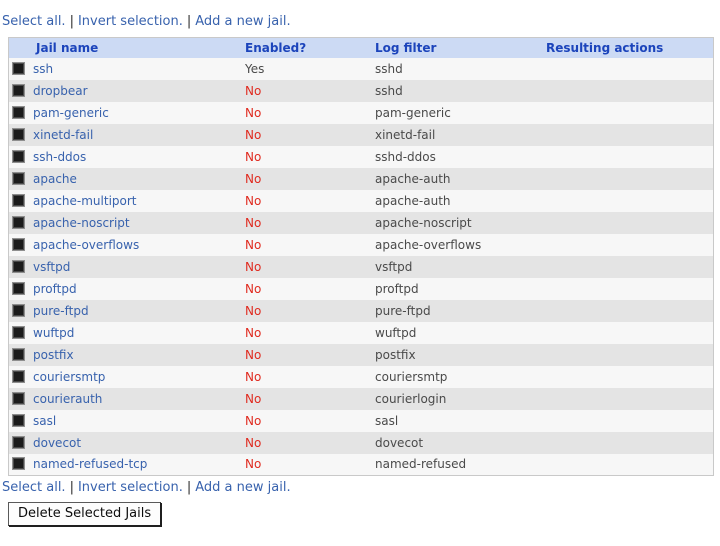 The height and width of the screenshot is (546, 720). I want to click on table-row: ssh-ddos No sshd-ddos, so click(361, 156).